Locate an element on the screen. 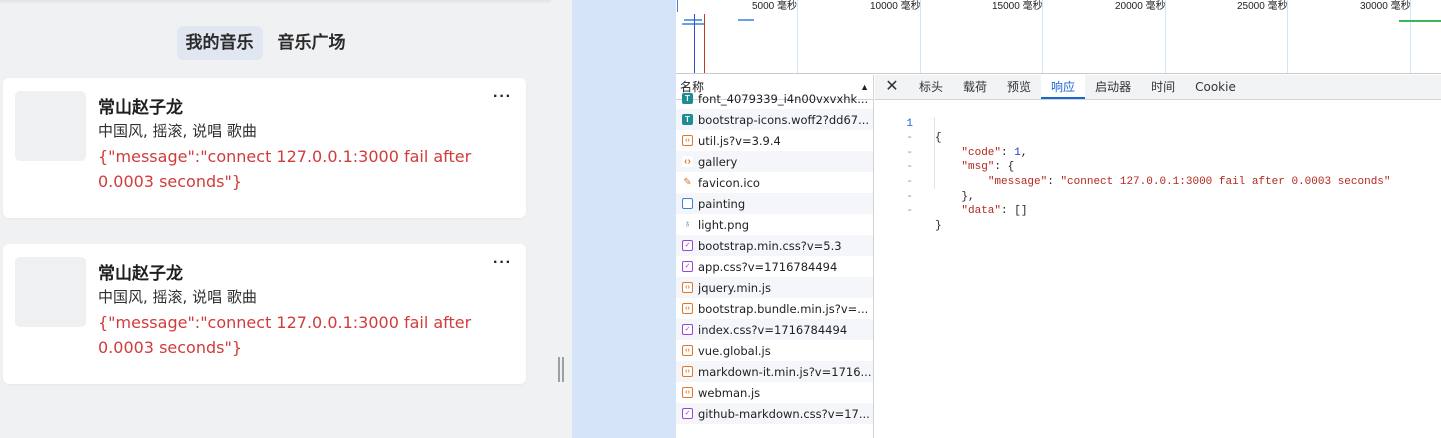 This screenshot has height=438, width=1441. request-row: ✎ favicon.ico is located at coordinates (774, 182).